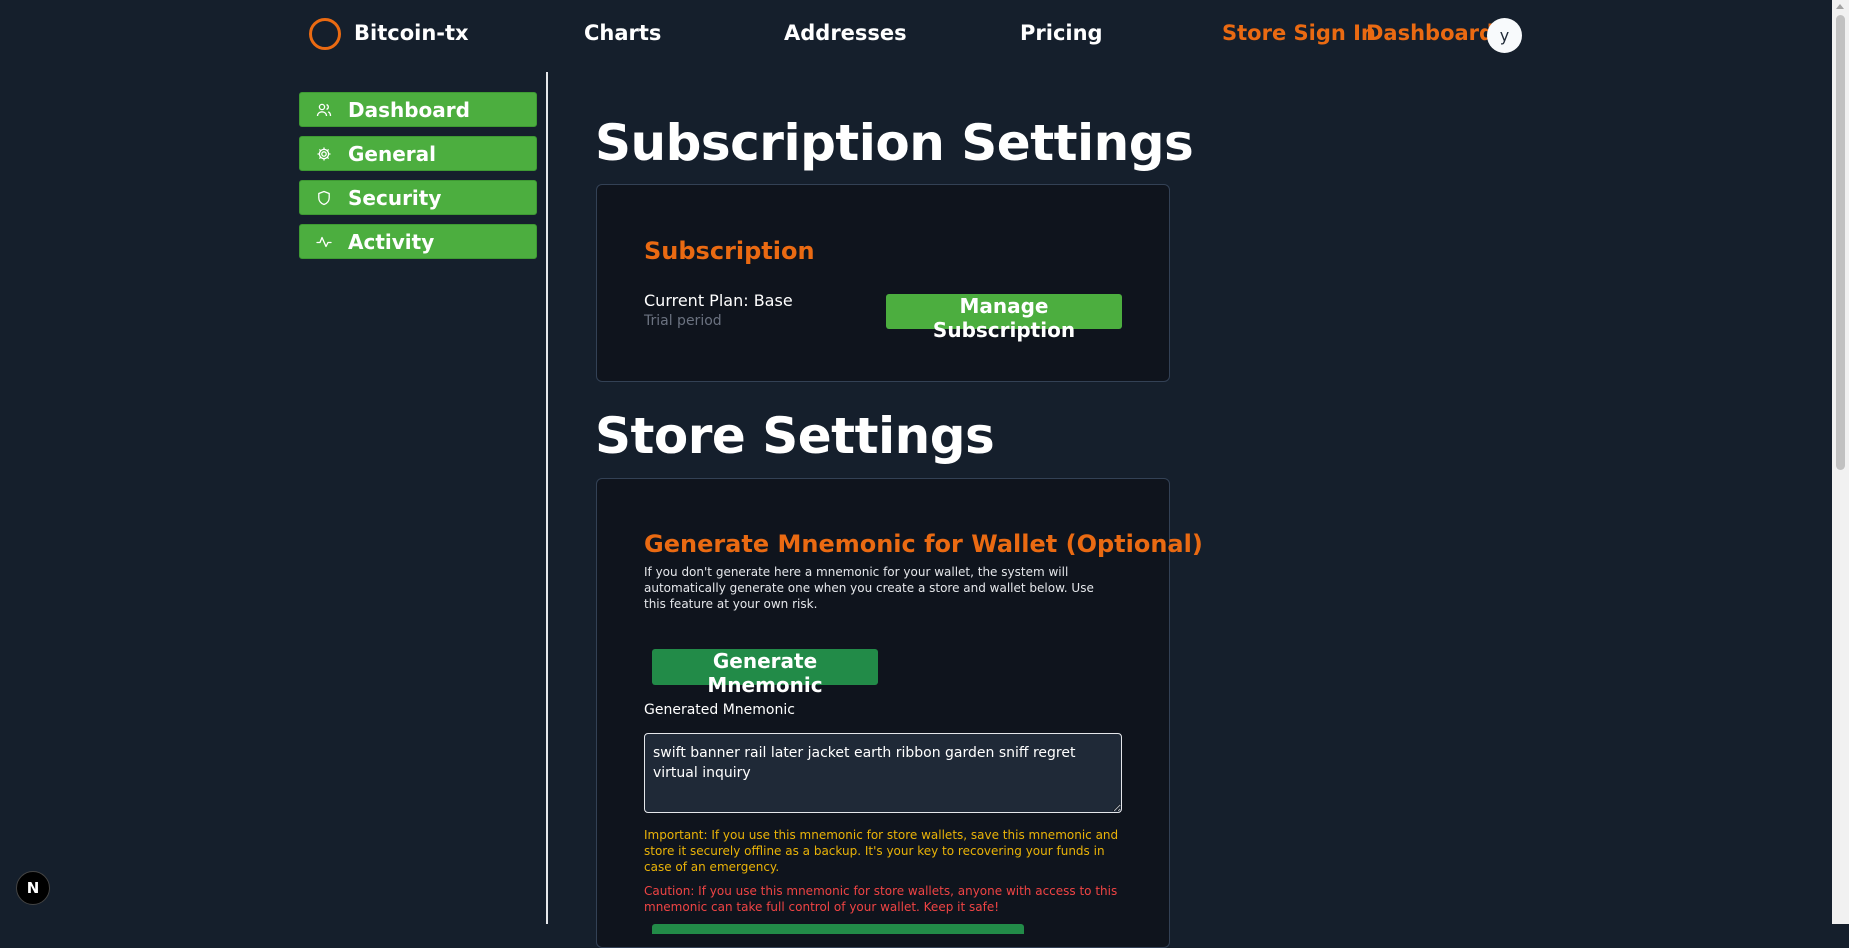  Describe the element at coordinates (1061, 33) in the screenshot. I see `nav-pricing: Pricing` at that location.